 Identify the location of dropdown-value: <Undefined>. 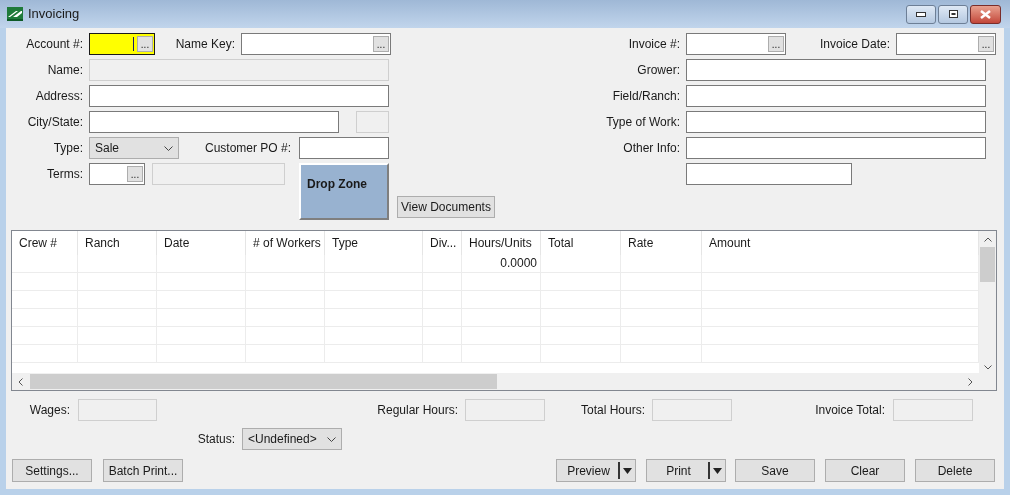
(283, 439).